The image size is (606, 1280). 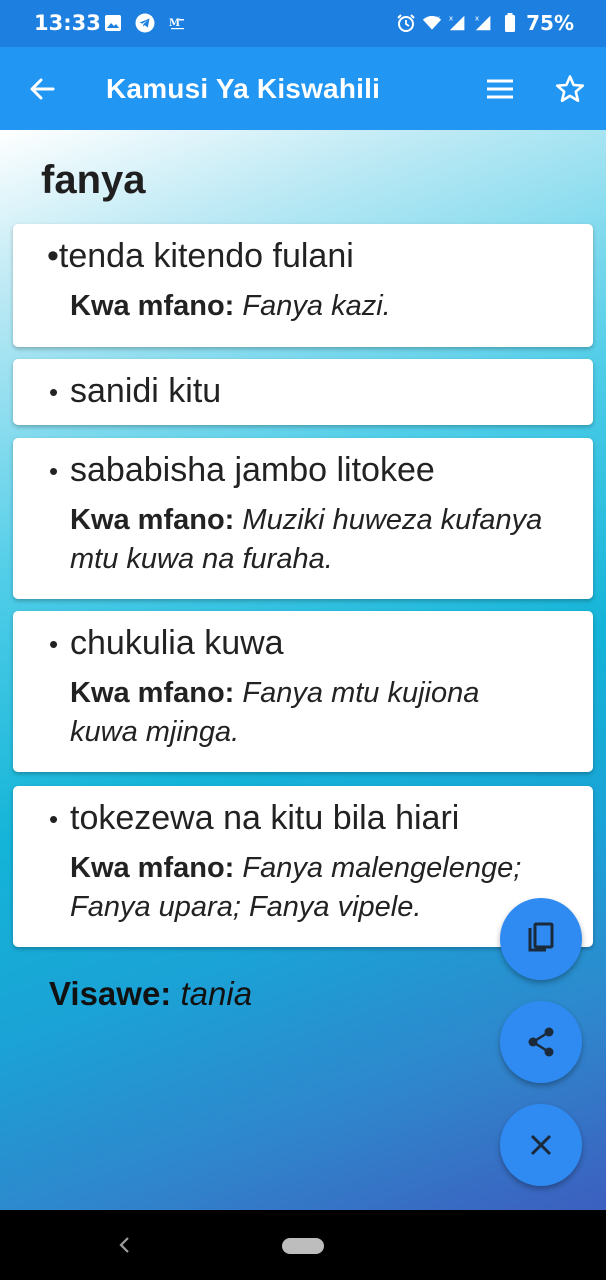 I want to click on example-line: Fanya malengelenge;, so click(x=382, y=868).